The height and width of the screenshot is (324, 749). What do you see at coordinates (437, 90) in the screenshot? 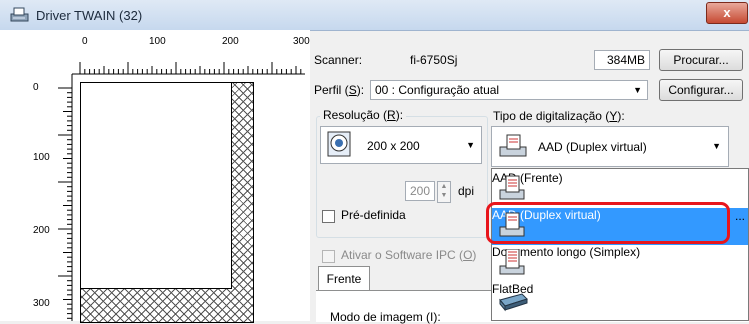
I see `profile-value: 00 : Configuração atual` at bounding box center [437, 90].